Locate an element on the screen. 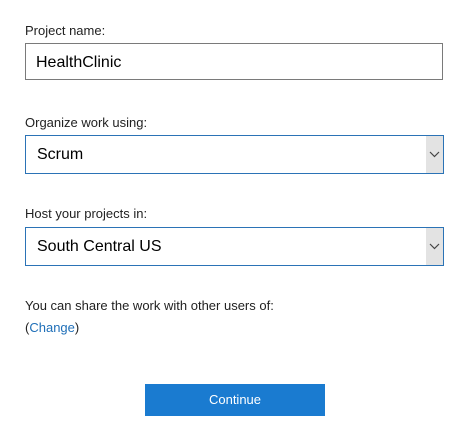 This screenshot has height=441, width=473. continue-button: Continue is located at coordinates (235, 400).